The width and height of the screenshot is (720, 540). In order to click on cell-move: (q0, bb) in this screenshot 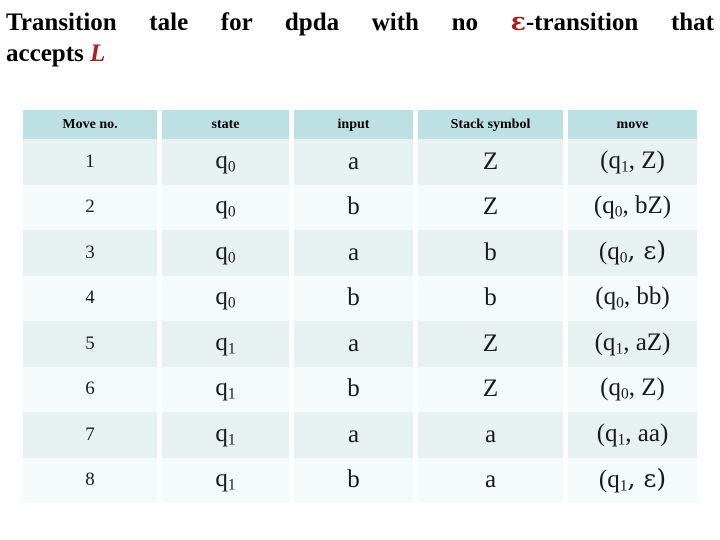, I will do `click(632, 298)`.